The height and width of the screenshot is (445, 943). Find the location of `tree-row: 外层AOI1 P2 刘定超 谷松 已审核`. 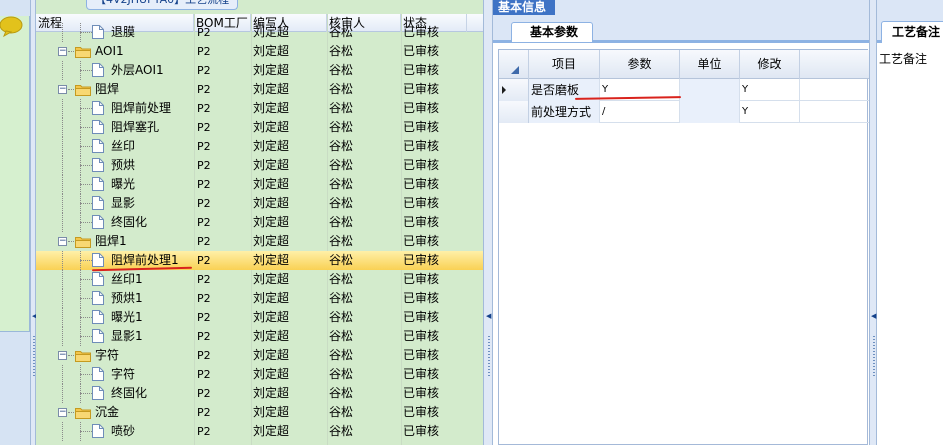

tree-row: 外层AOI1 P2 刘定超 谷松 已审核 is located at coordinates (259, 70).